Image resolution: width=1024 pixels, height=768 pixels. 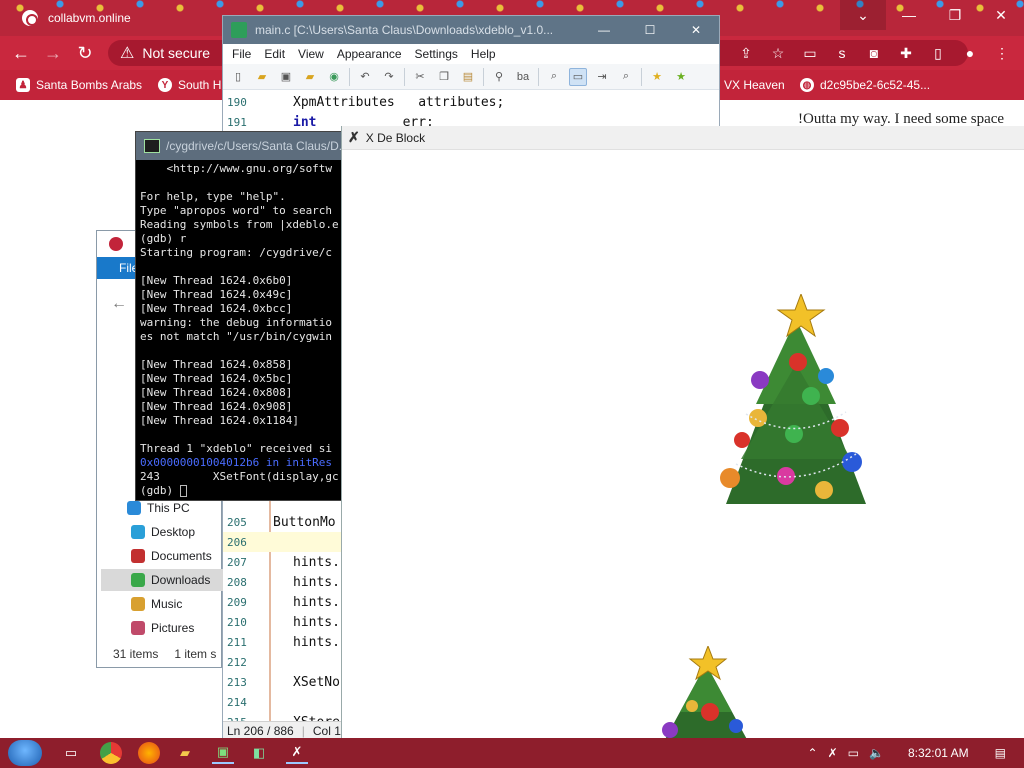 What do you see at coordinates (21, 53) in the screenshot?
I see `back-icon: ←` at bounding box center [21, 53].